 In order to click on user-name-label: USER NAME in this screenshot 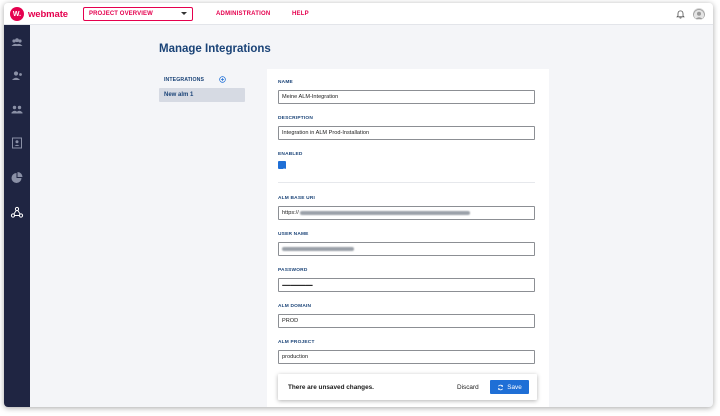, I will do `click(293, 234)`.